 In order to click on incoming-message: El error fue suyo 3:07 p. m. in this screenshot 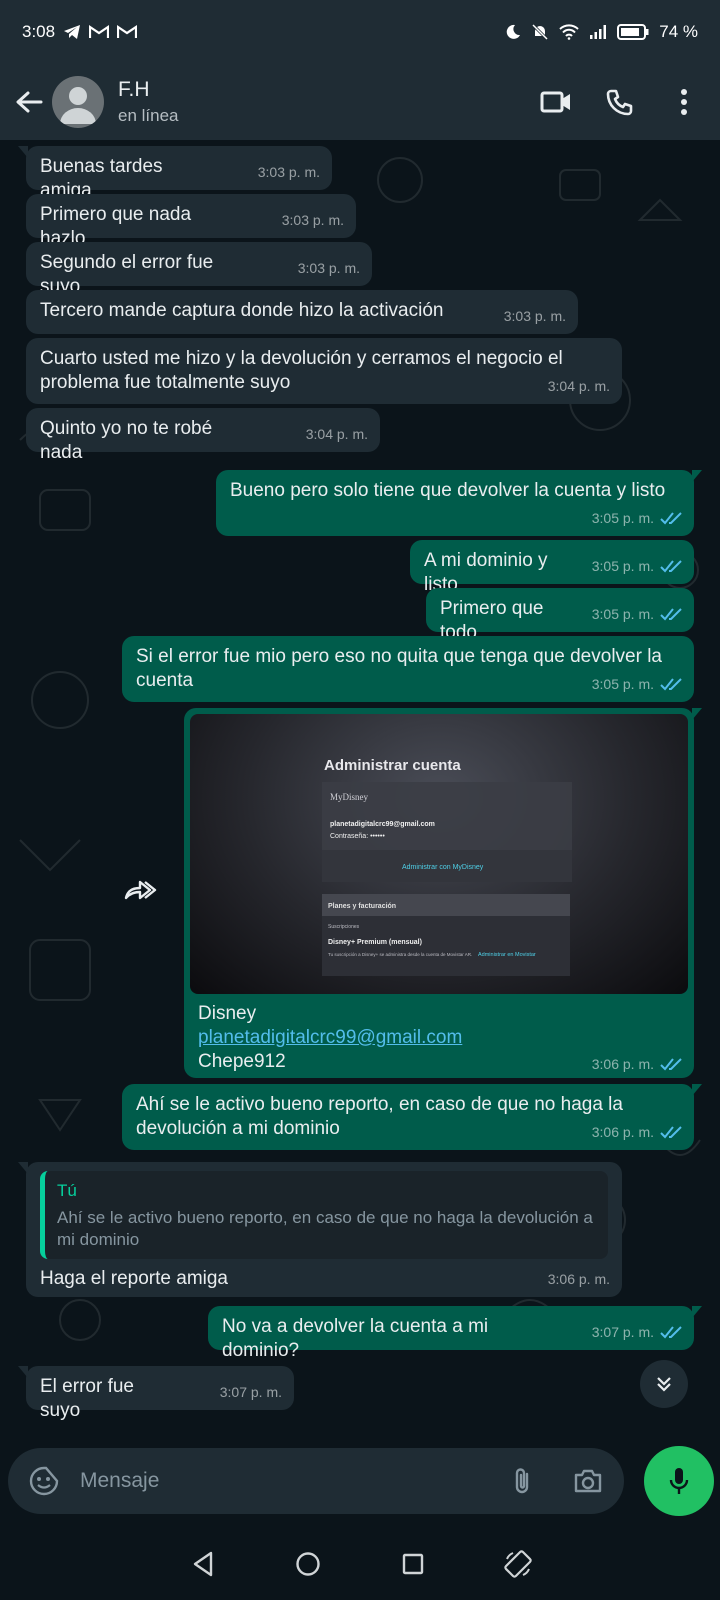, I will do `click(156, 1393)`.